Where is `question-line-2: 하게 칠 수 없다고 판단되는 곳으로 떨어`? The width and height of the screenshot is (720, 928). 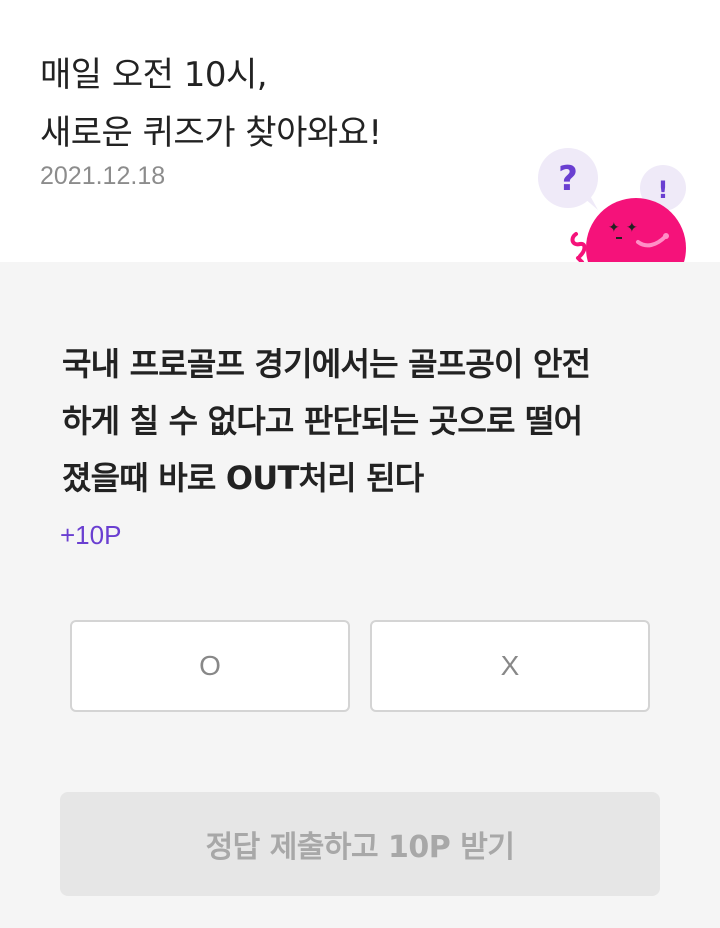
question-line-2: 하게 칠 수 없다고 판단되는 곳으로 떨어 is located at coordinates (322, 421).